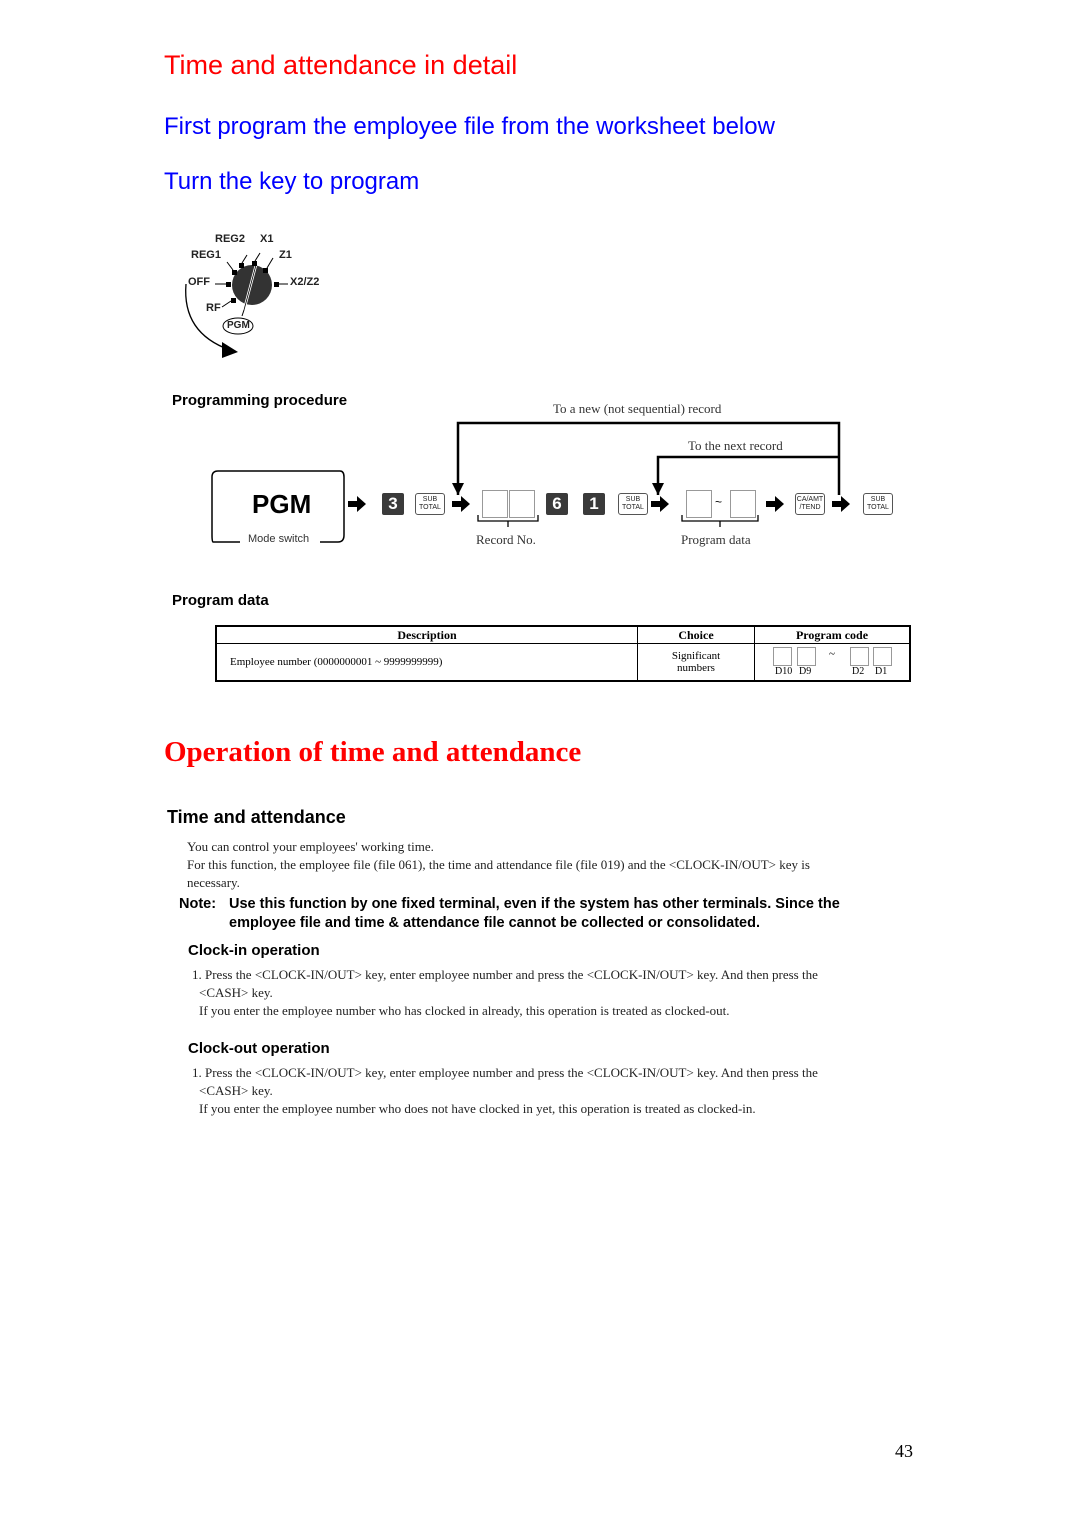 The height and width of the screenshot is (1528, 1080). What do you see at coordinates (716, 539) in the screenshot?
I see `program-data-label: Program data` at bounding box center [716, 539].